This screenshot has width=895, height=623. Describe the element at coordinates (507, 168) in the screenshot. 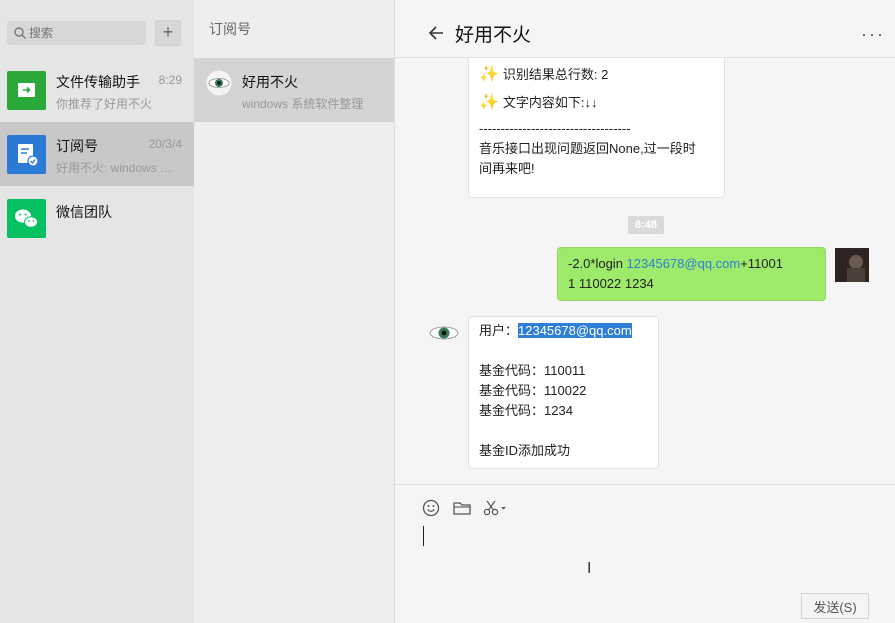

I see `message-line: 间再来吧!` at that location.